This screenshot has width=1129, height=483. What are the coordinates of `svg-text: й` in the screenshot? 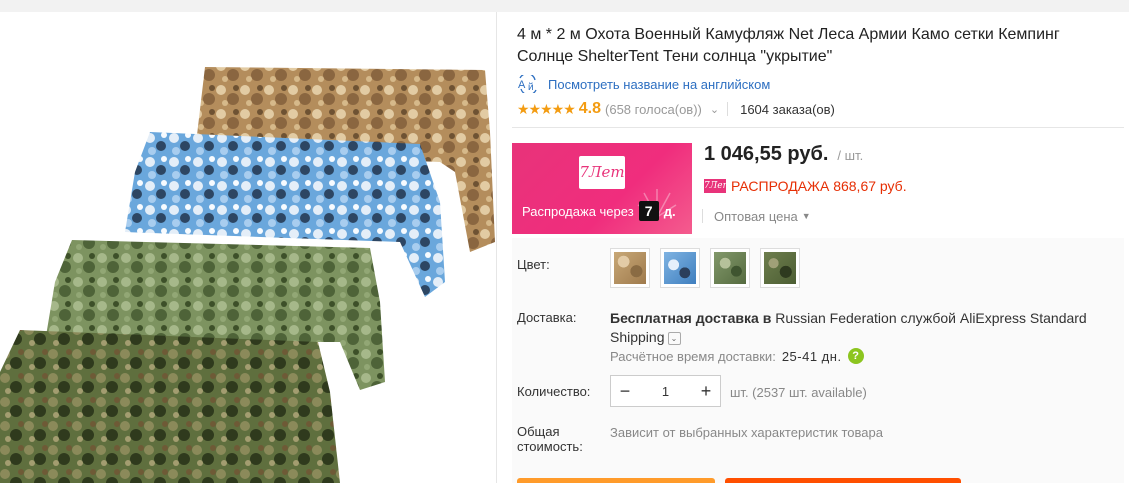 It's located at (531, 87).